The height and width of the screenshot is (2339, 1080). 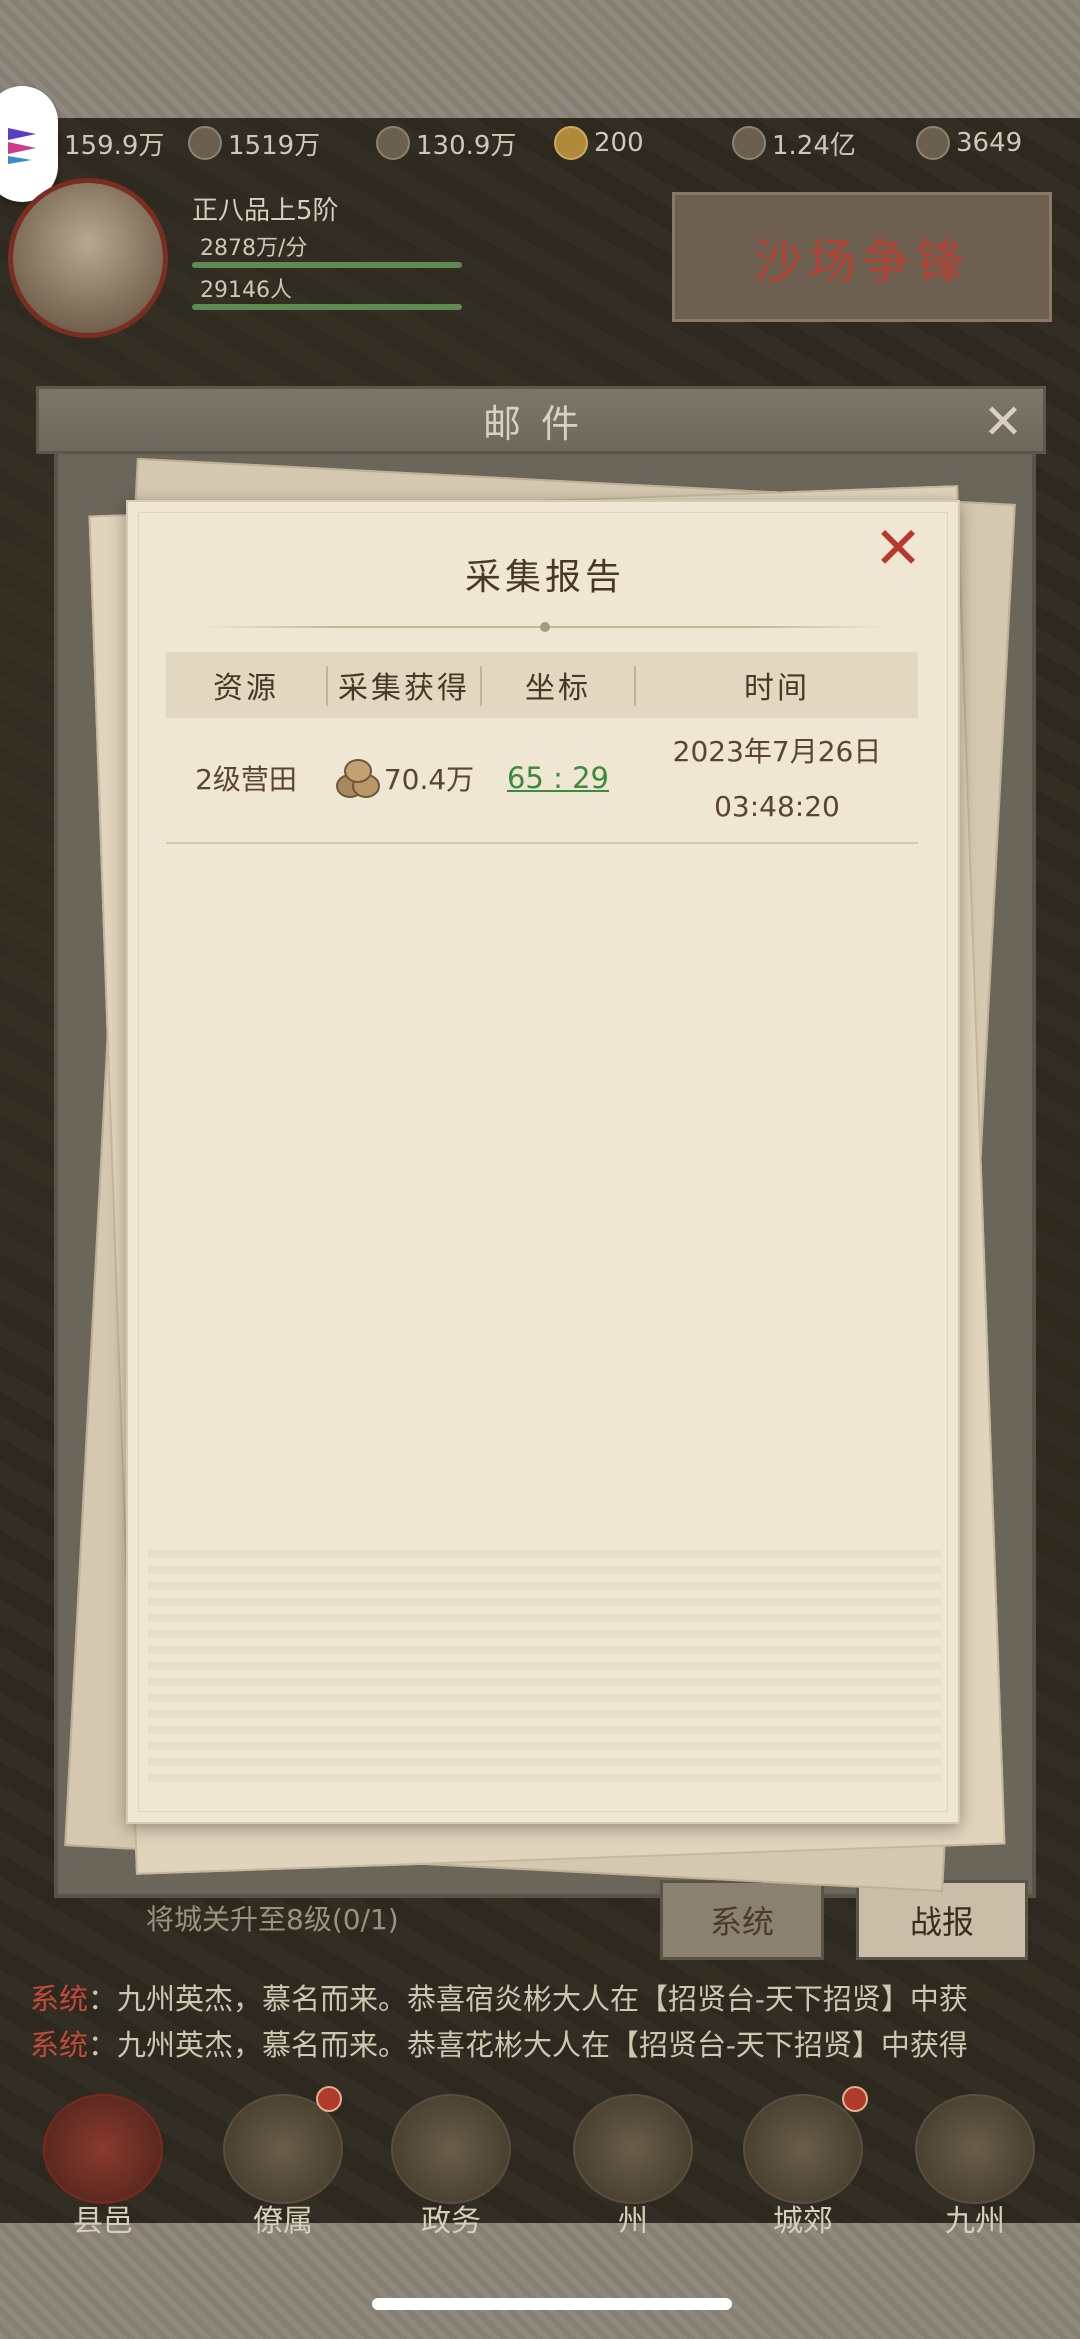 I want to click on nav-label: 政务, so click(x=451, y=2221).